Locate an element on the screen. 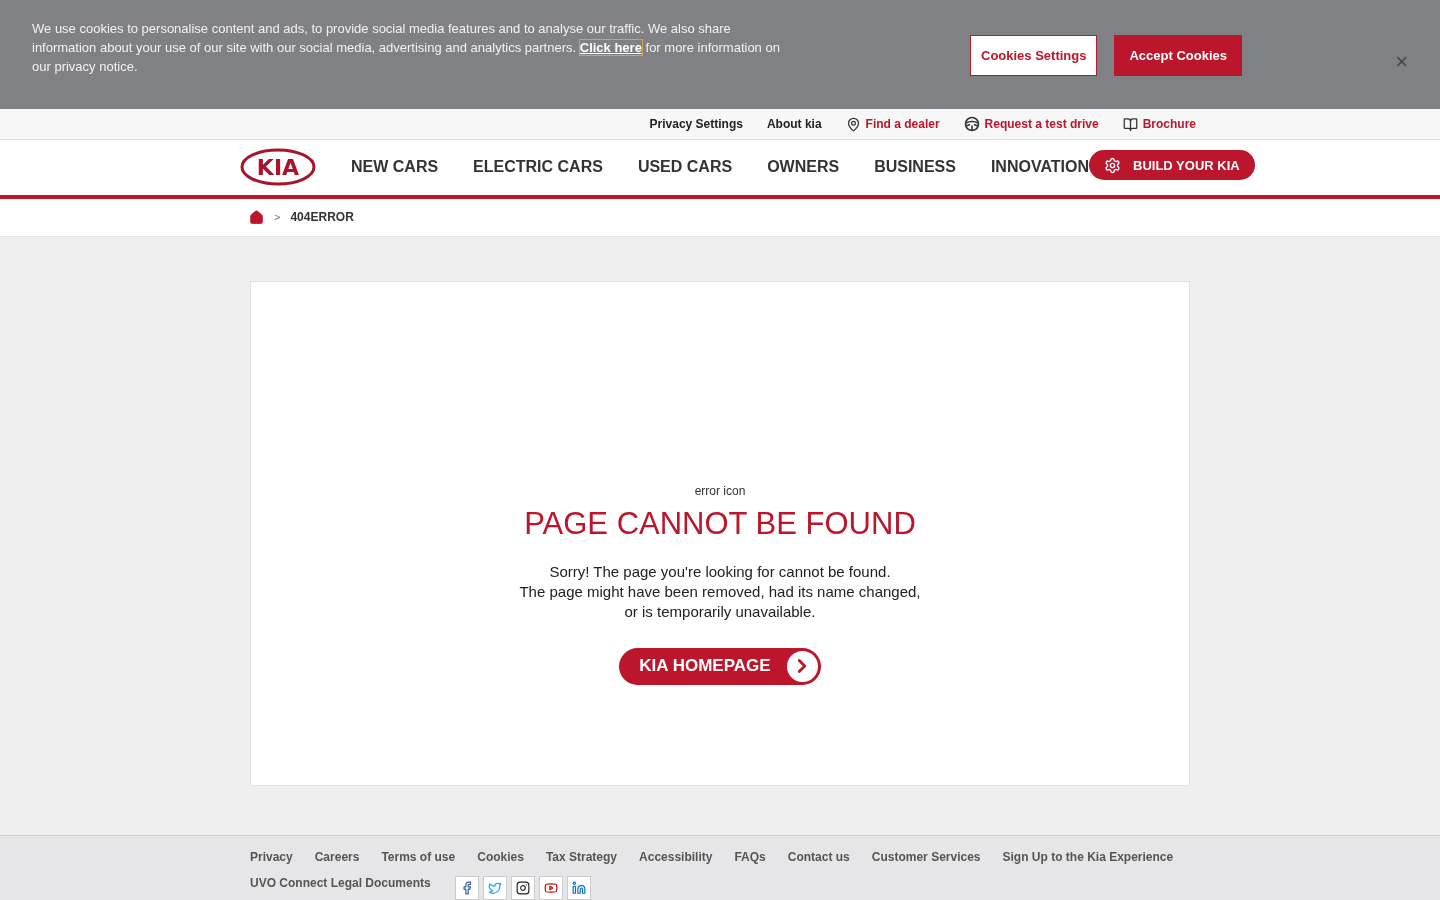 The width and height of the screenshot is (1440, 900). book-icon is located at coordinates (1130, 124).